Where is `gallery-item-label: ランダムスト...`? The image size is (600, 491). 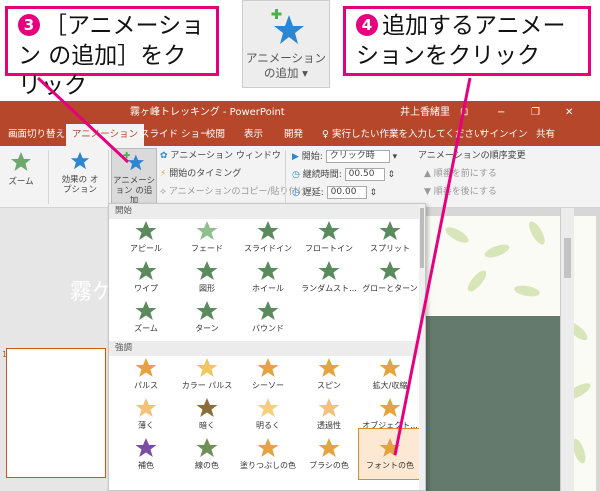 gallery-item-label: ランダムスト... is located at coordinates (329, 288).